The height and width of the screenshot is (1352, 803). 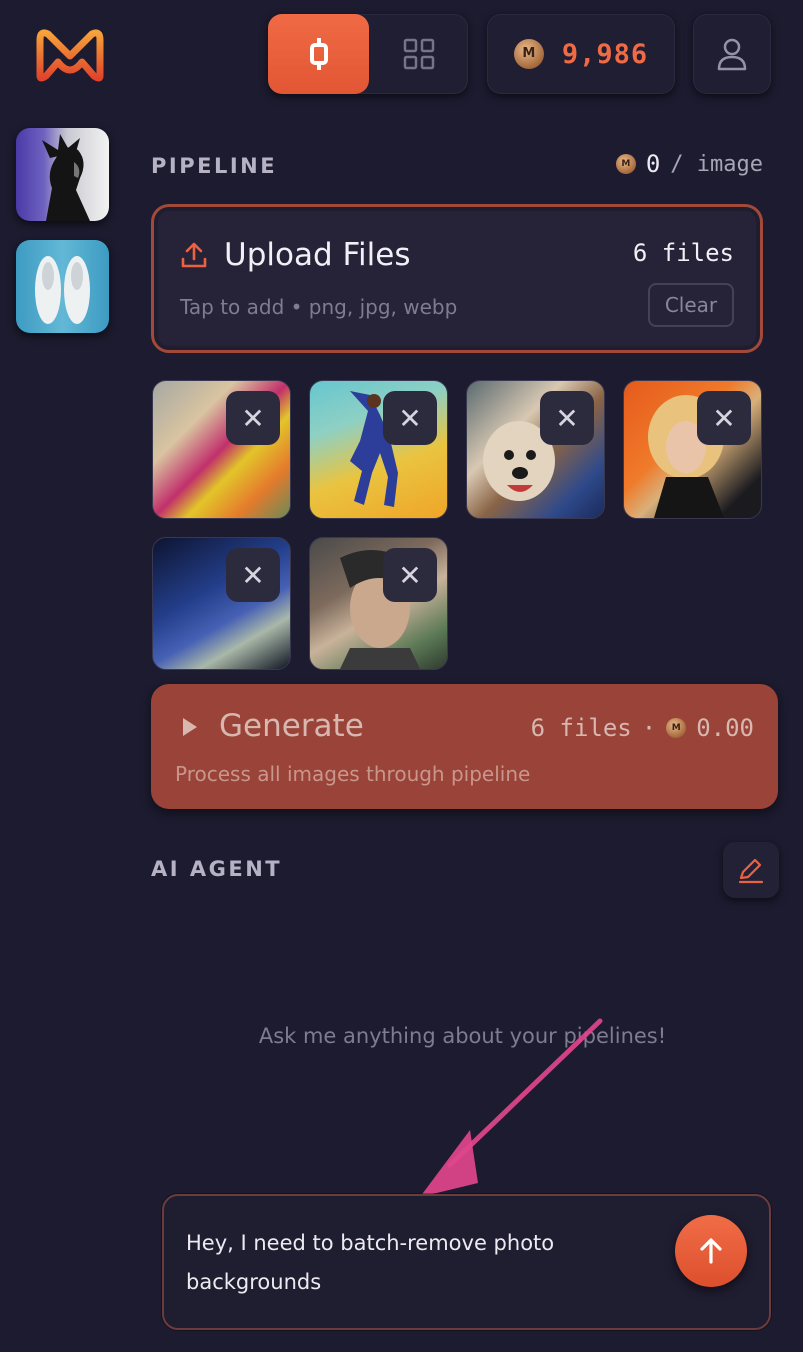 I want to click on annotation-arrow, so click(x=511, y=1107).